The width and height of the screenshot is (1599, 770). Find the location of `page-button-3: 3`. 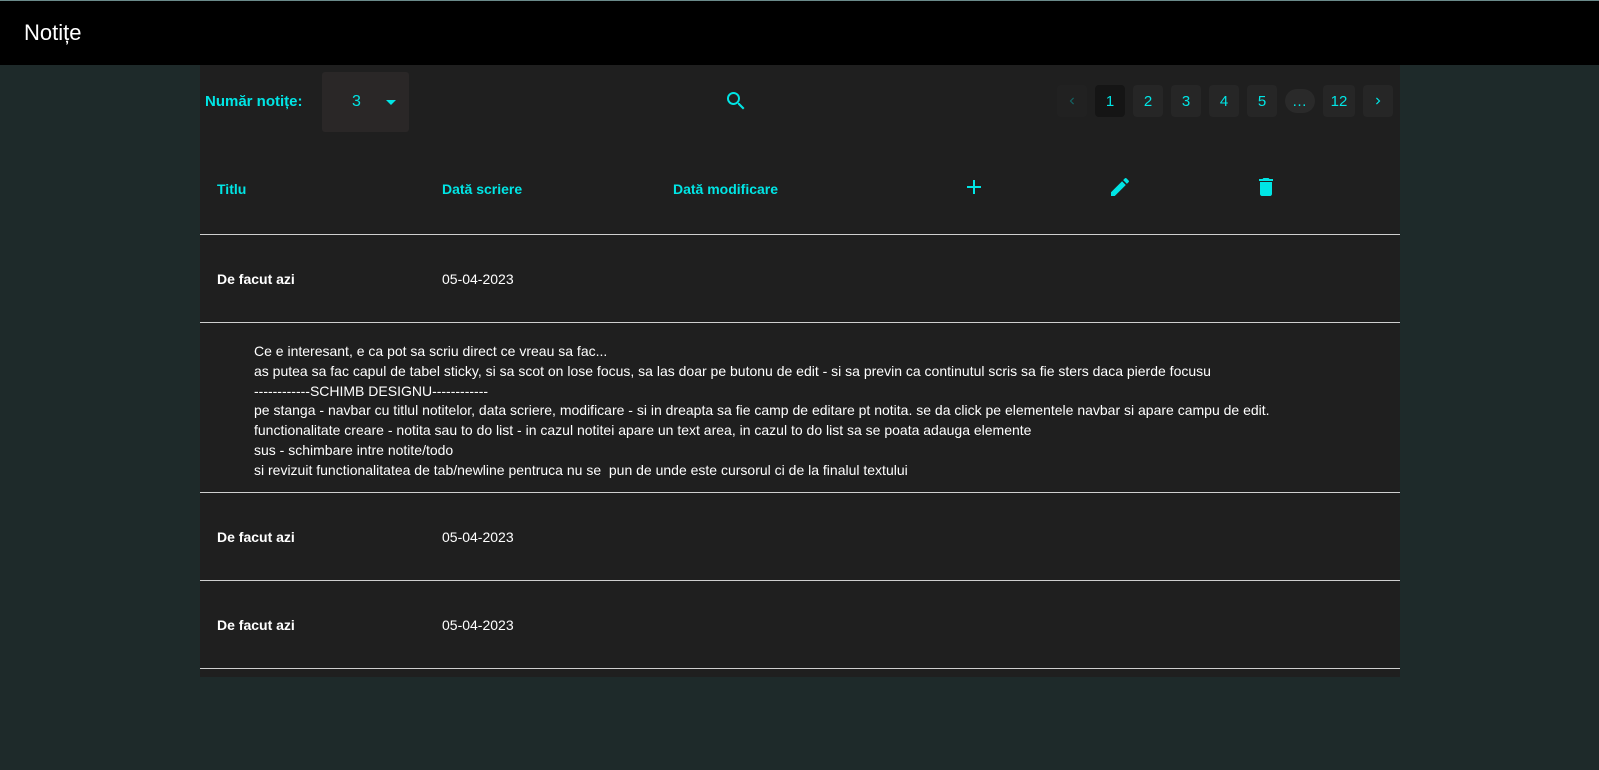

page-button-3: 3 is located at coordinates (1186, 101).